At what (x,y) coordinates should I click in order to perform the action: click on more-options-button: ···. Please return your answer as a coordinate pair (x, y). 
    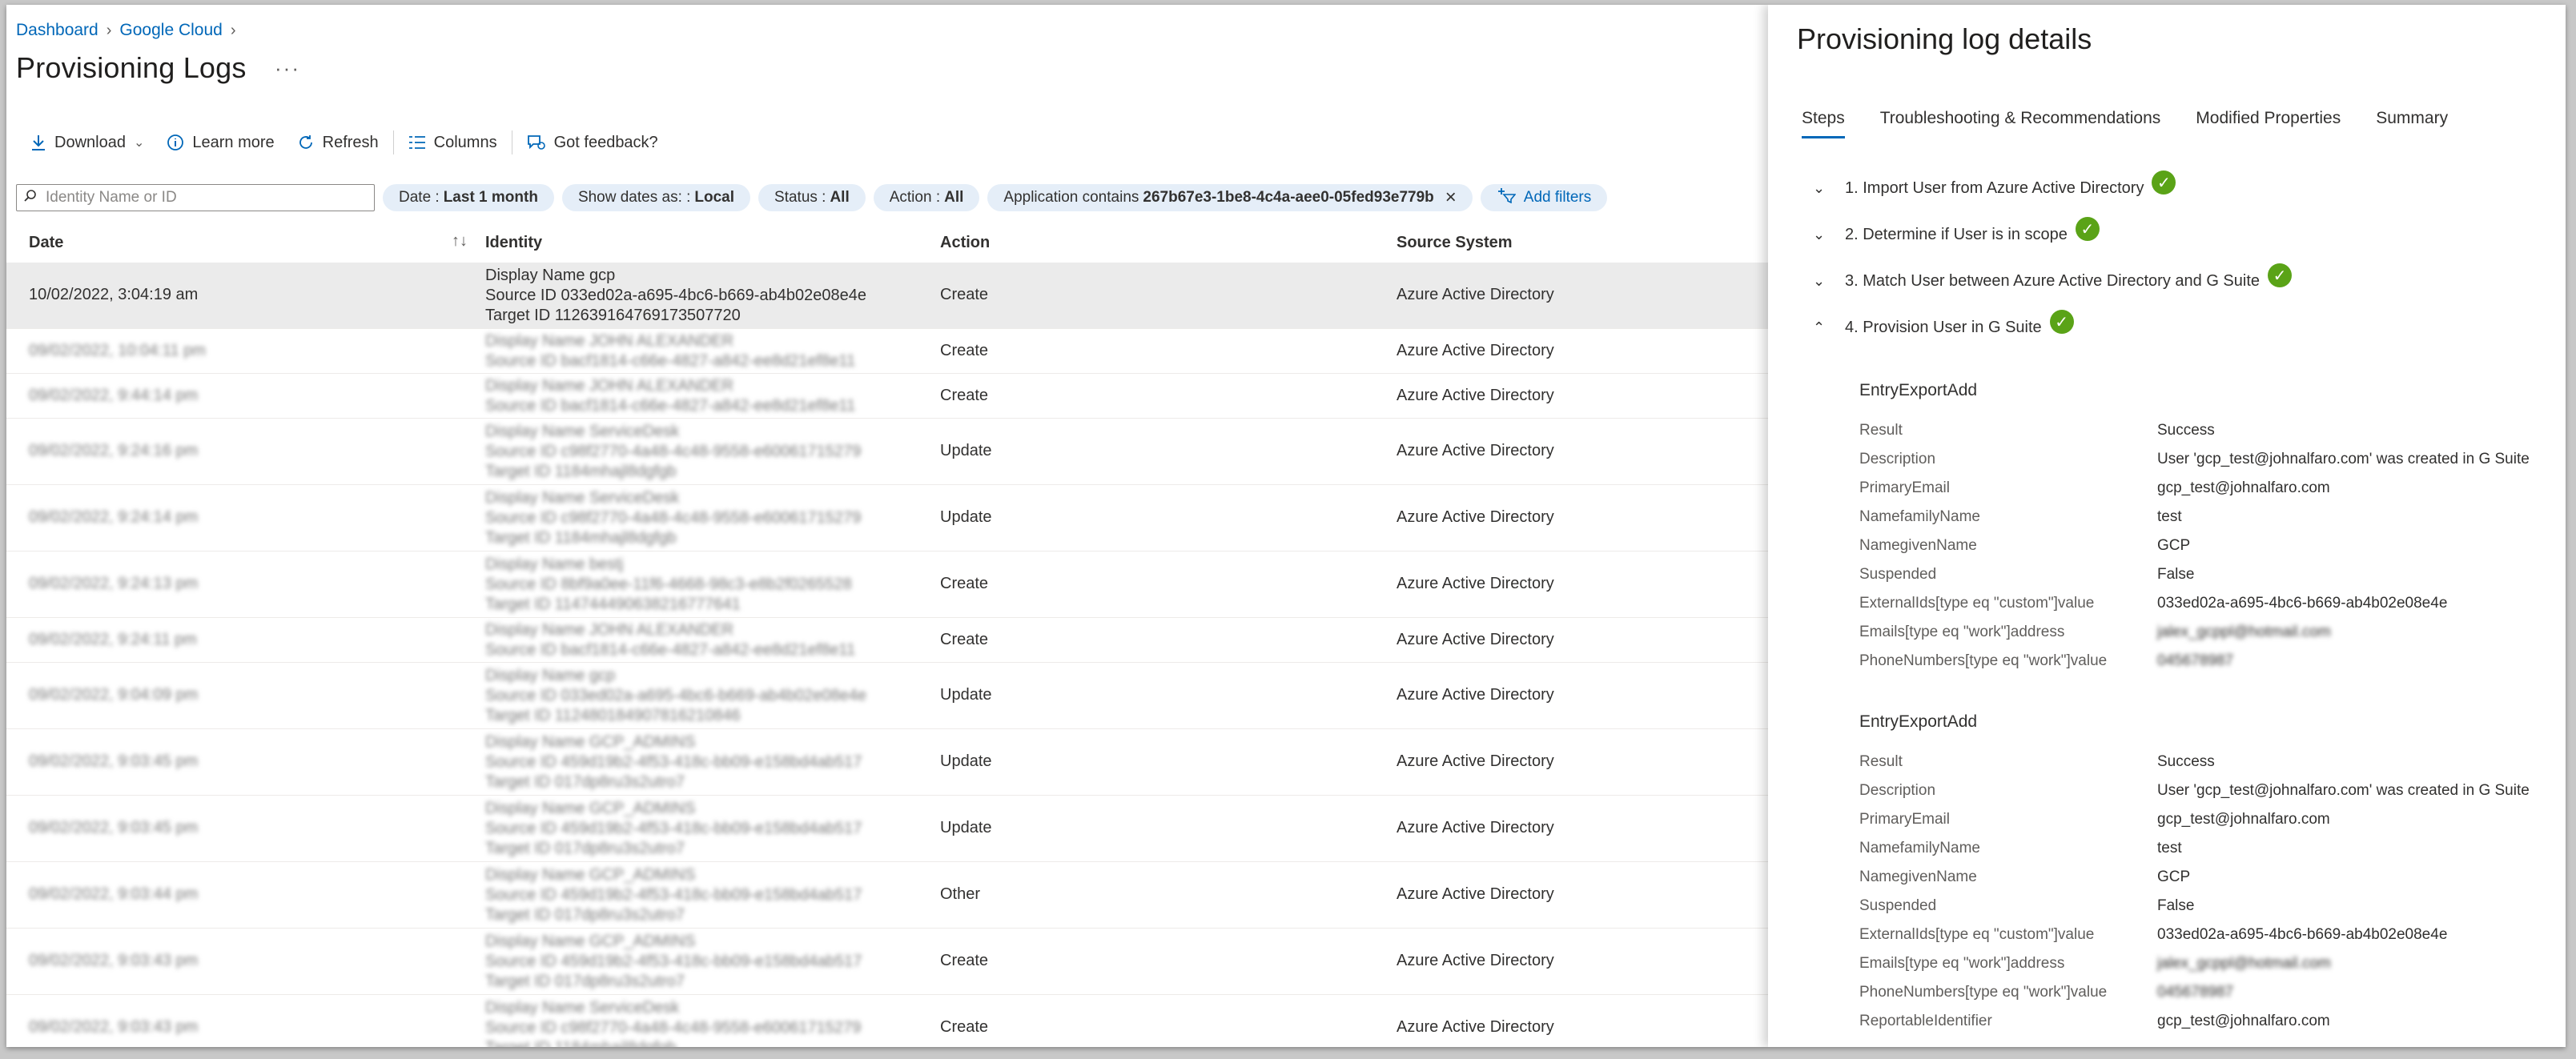
    Looking at the image, I should click on (287, 68).